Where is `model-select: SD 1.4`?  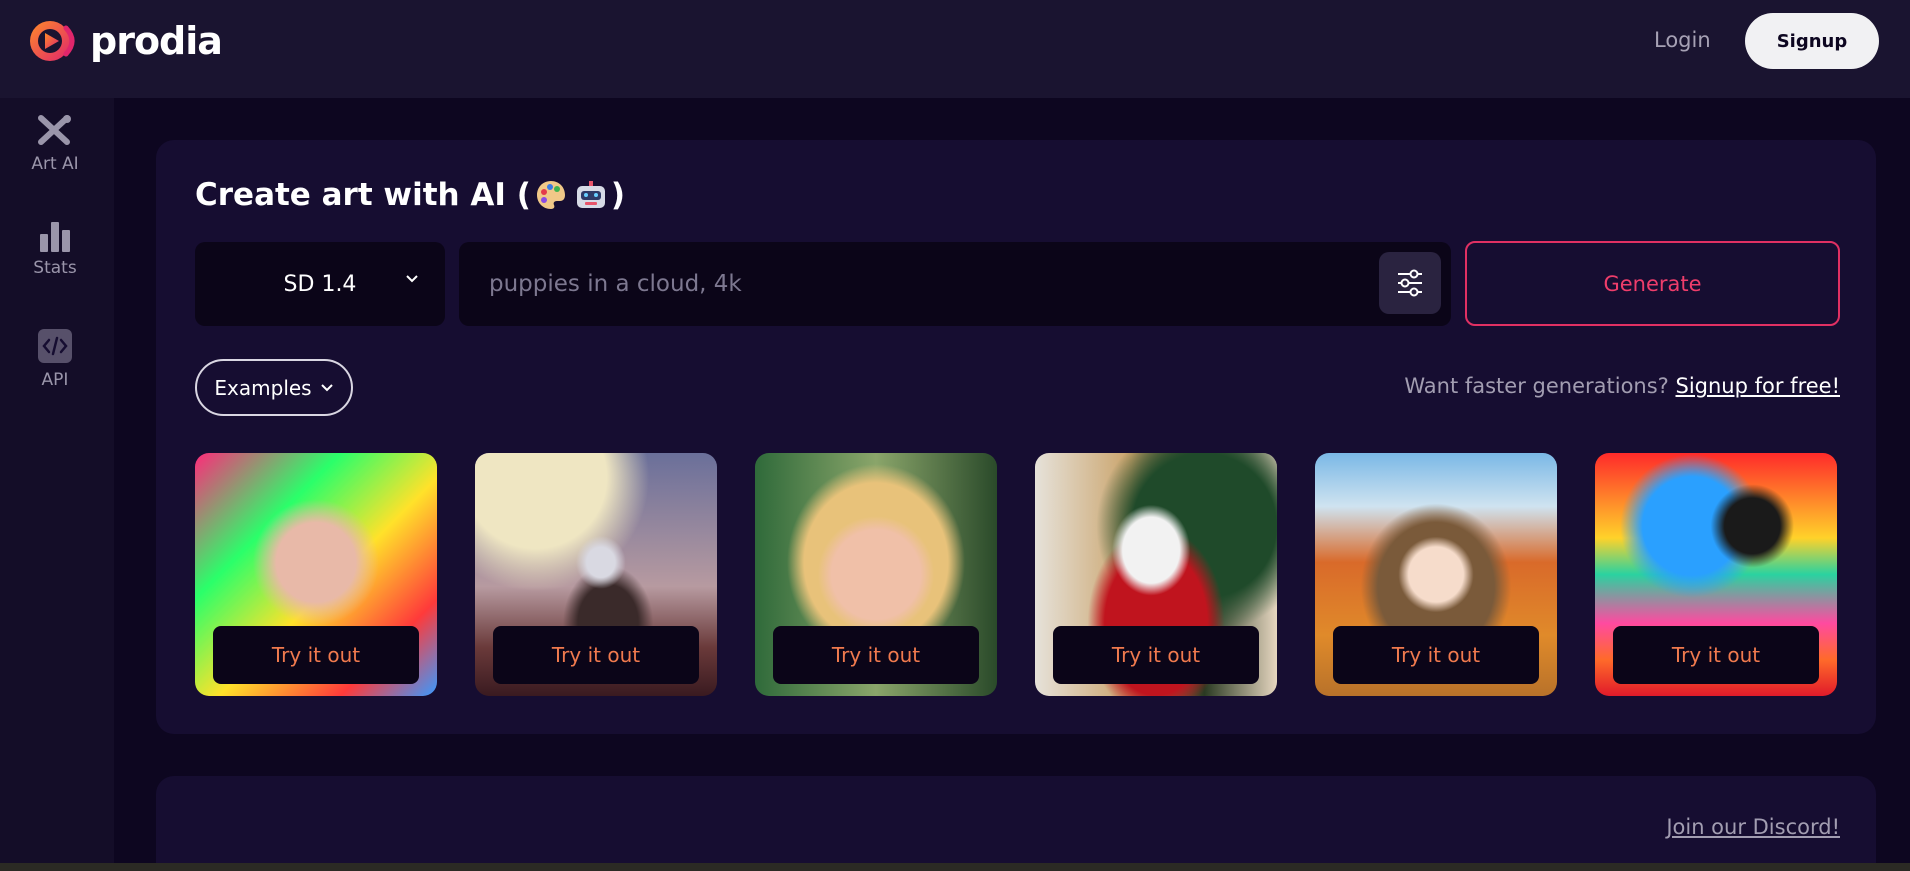 model-select: SD 1.4 is located at coordinates (320, 284).